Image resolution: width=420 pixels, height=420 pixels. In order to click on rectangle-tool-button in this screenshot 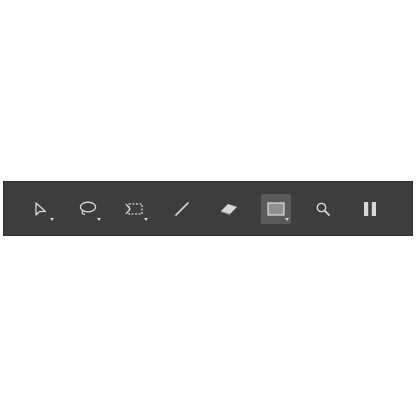, I will do `click(276, 208)`.